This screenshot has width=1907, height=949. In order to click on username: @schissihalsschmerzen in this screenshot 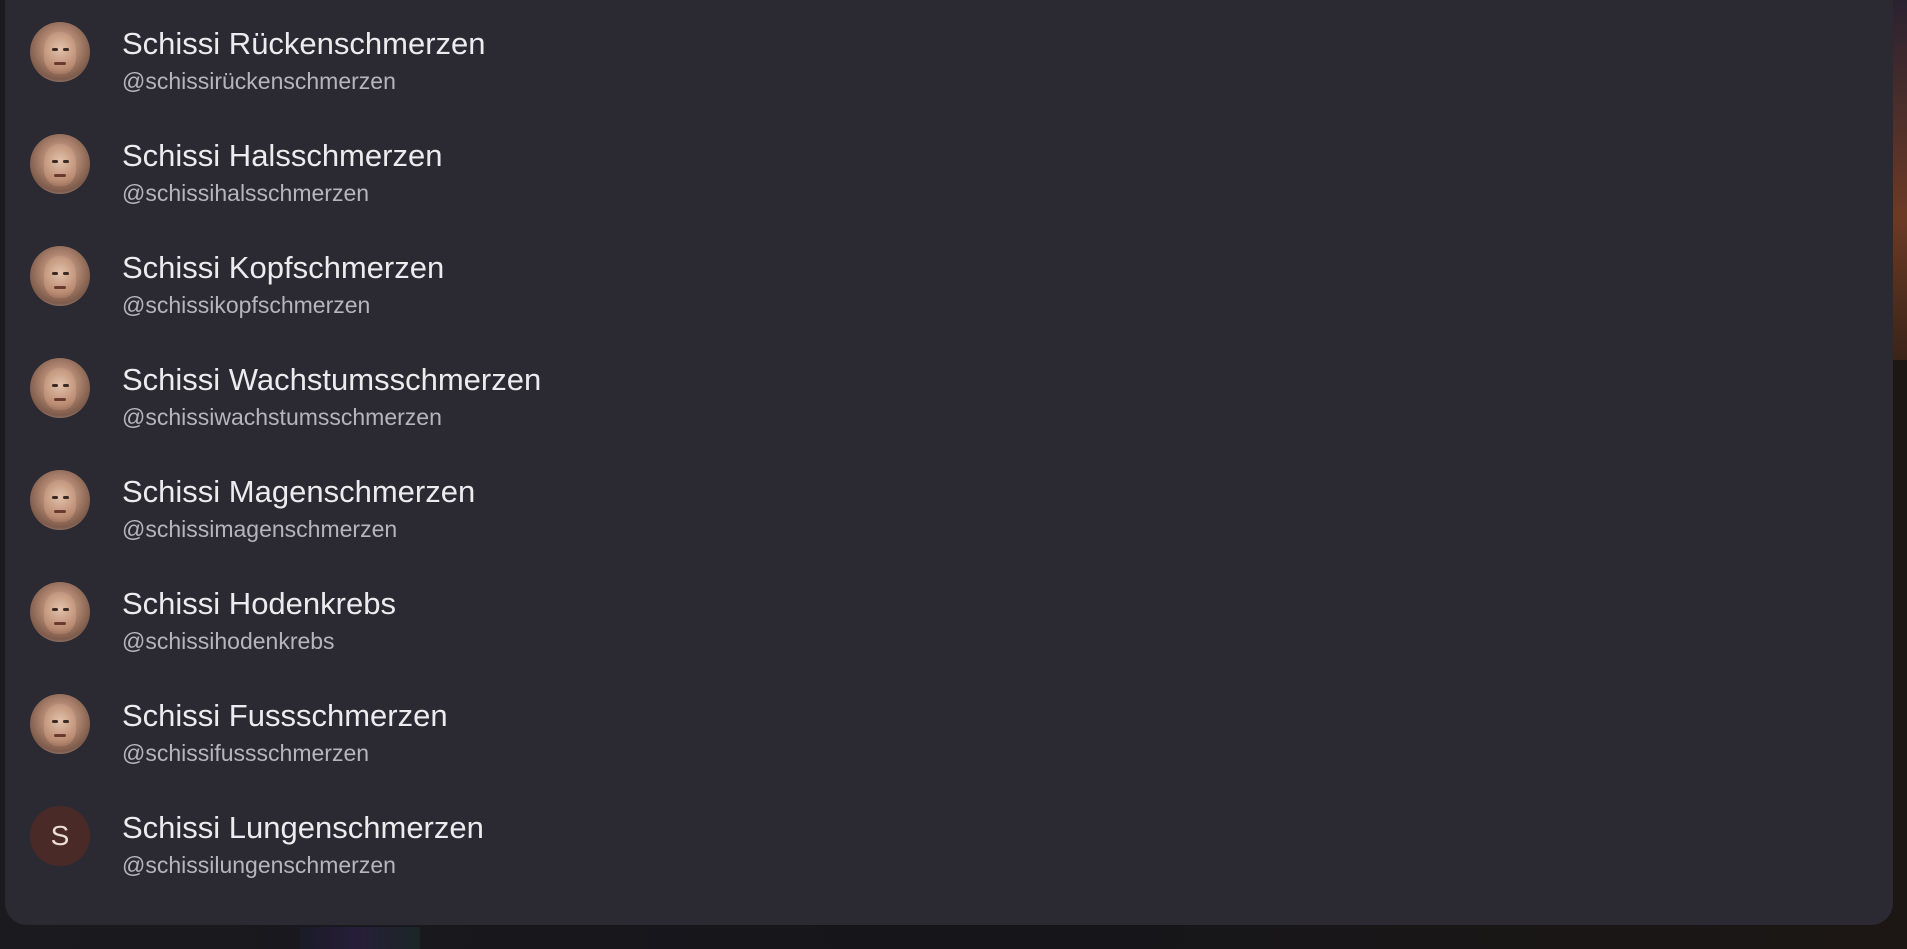, I will do `click(246, 193)`.